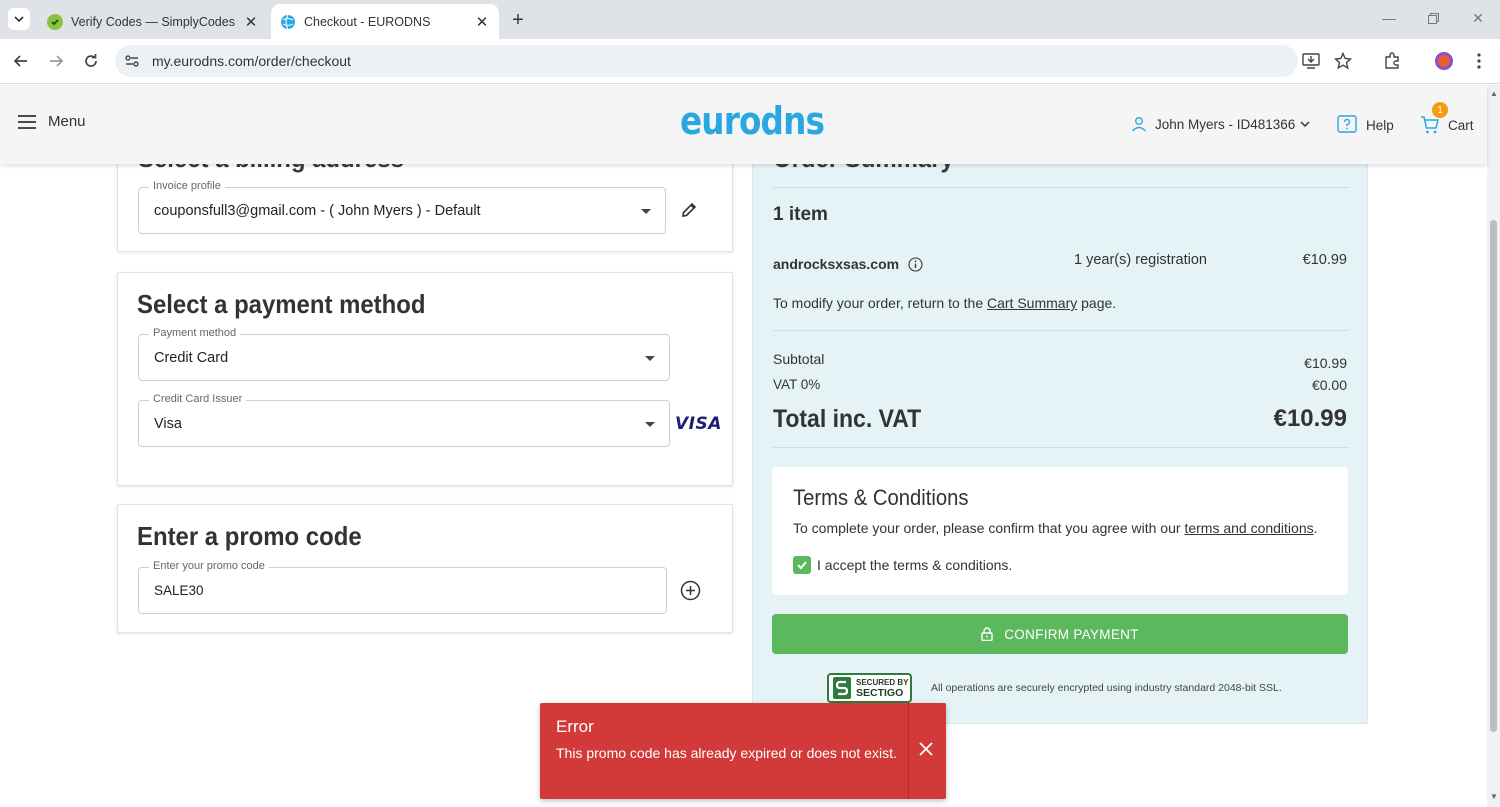  What do you see at coordinates (191, 358) in the screenshot?
I see `payment-method-value: Credit Card` at bounding box center [191, 358].